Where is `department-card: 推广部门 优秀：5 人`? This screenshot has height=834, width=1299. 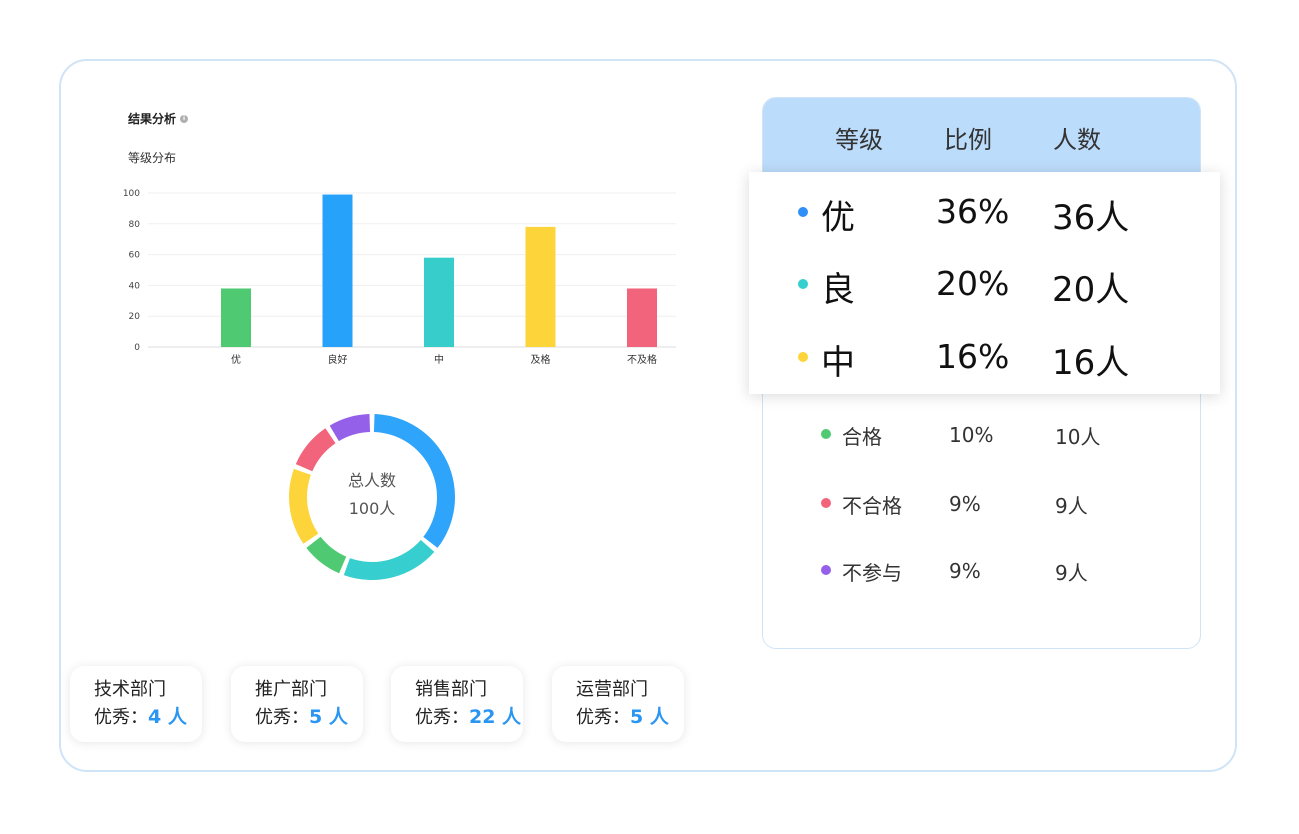
department-card: 推广部门 优秀：5 人 is located at coordinates (297, 704).